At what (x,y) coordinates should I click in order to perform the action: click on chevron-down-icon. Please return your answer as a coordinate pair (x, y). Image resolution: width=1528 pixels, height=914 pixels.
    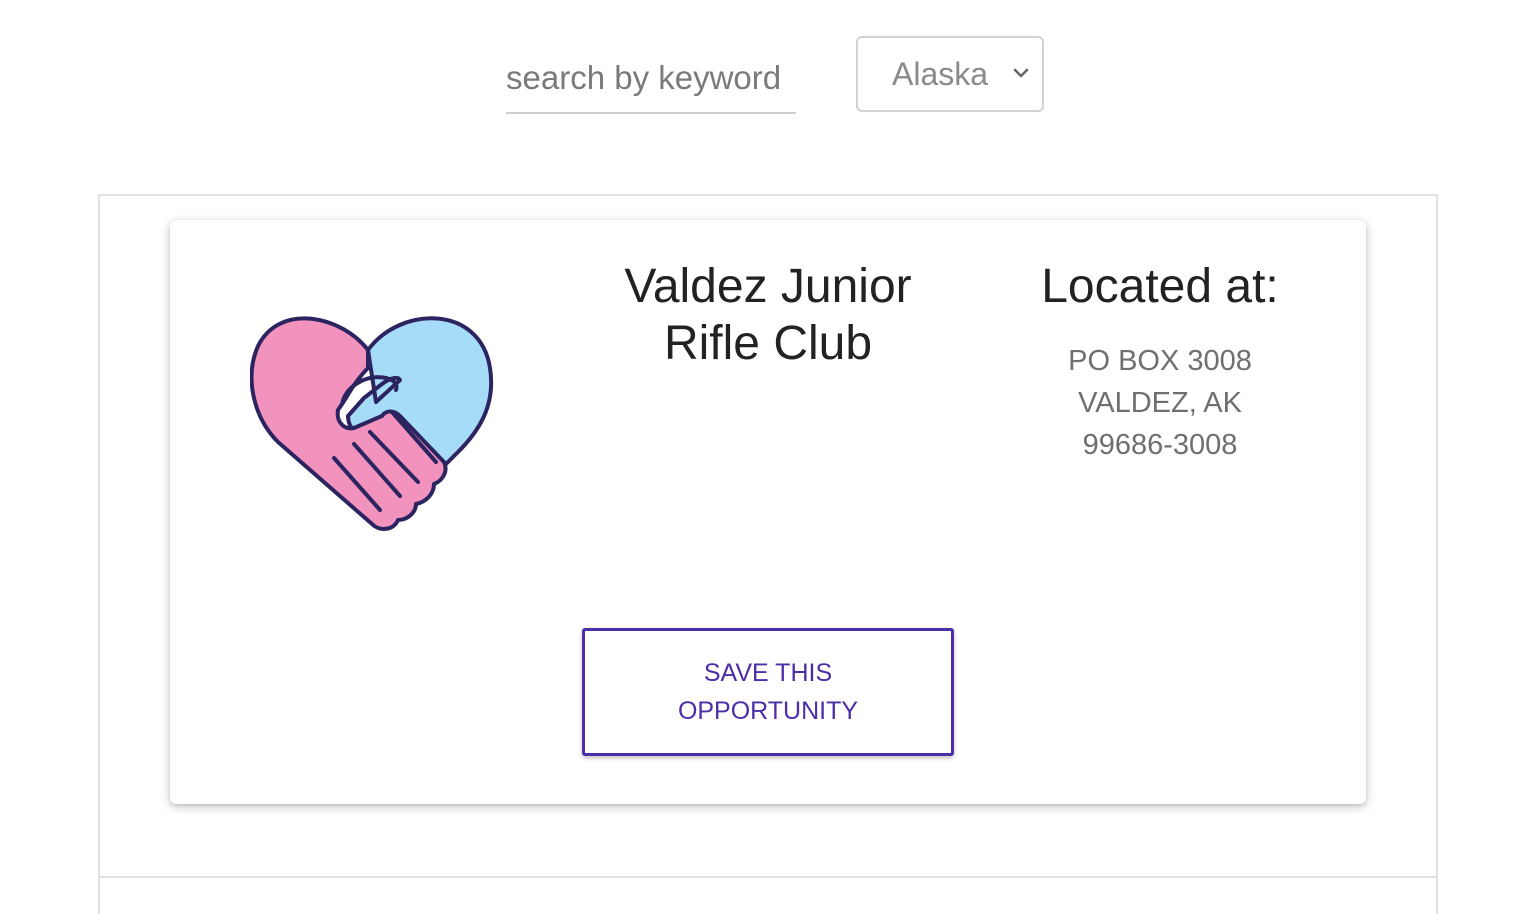
    Looking at the image, I should click on (1021, 73).